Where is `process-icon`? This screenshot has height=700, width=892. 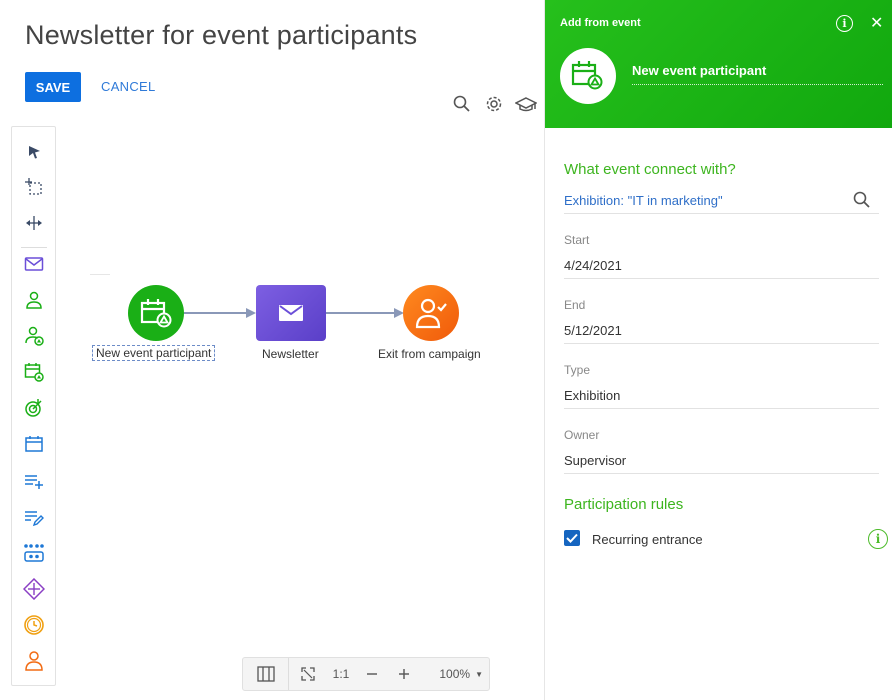 process-icon is located at coordinates (34, 553).